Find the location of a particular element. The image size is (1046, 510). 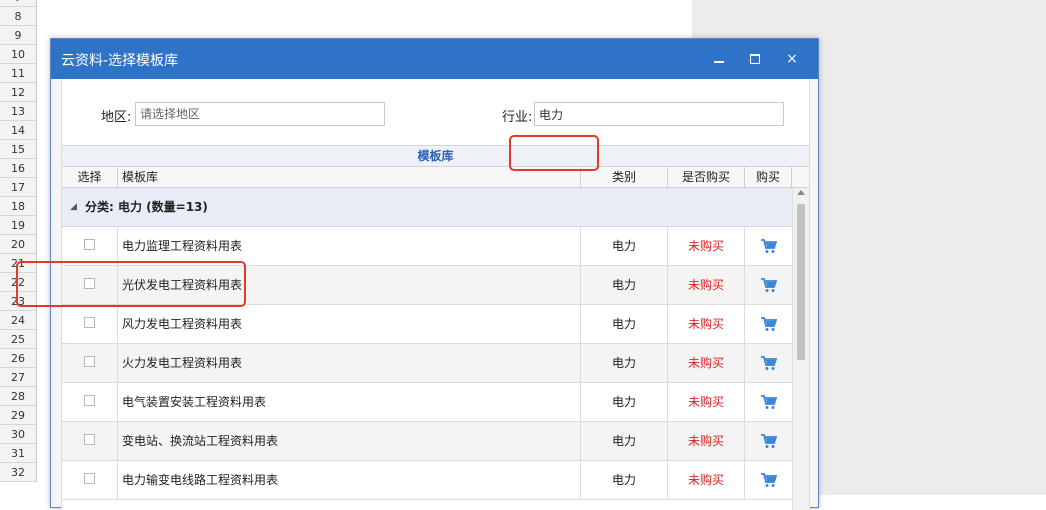

row-header: 7 is located at coordinates (18, 3).